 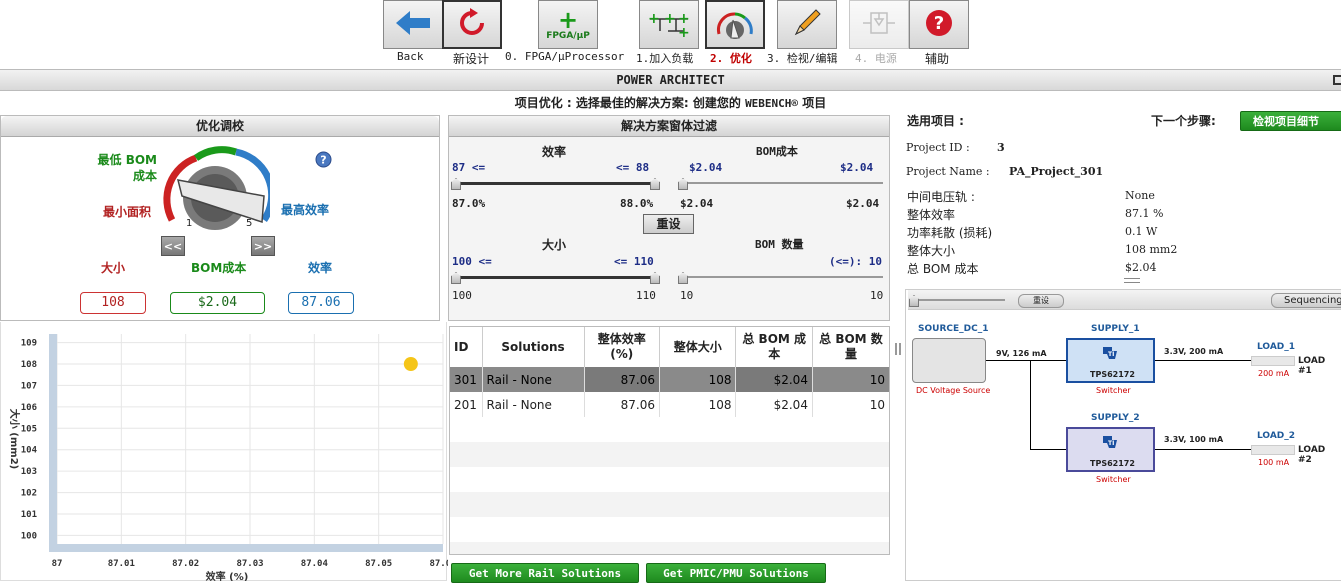 What do you see at coordinates (471, 59) in the screenshot?
I see `new-design-label: 新设计` at bounding box center [471, 59].